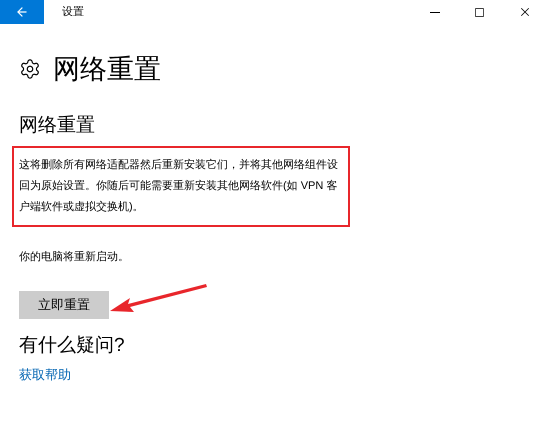 This screenshot has height=442, width=547. I want to click on back-icon, so click(22, 12).